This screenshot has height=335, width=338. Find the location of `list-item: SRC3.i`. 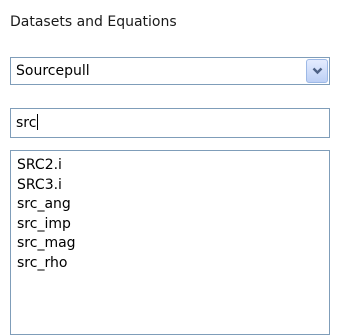

list-item: SRC3.i is located at coordinates (173, 186).